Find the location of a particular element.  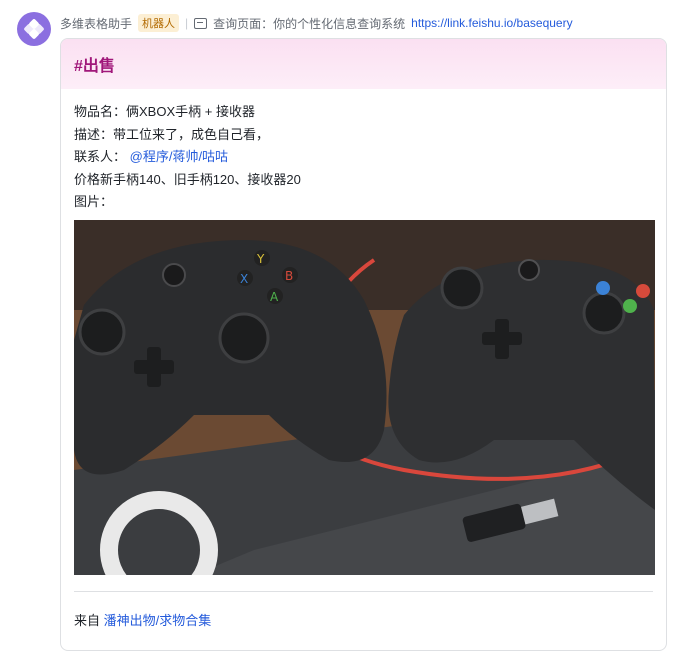

desc-value: 带工位来了，成色自己看， is located at coordinates (191, 134).